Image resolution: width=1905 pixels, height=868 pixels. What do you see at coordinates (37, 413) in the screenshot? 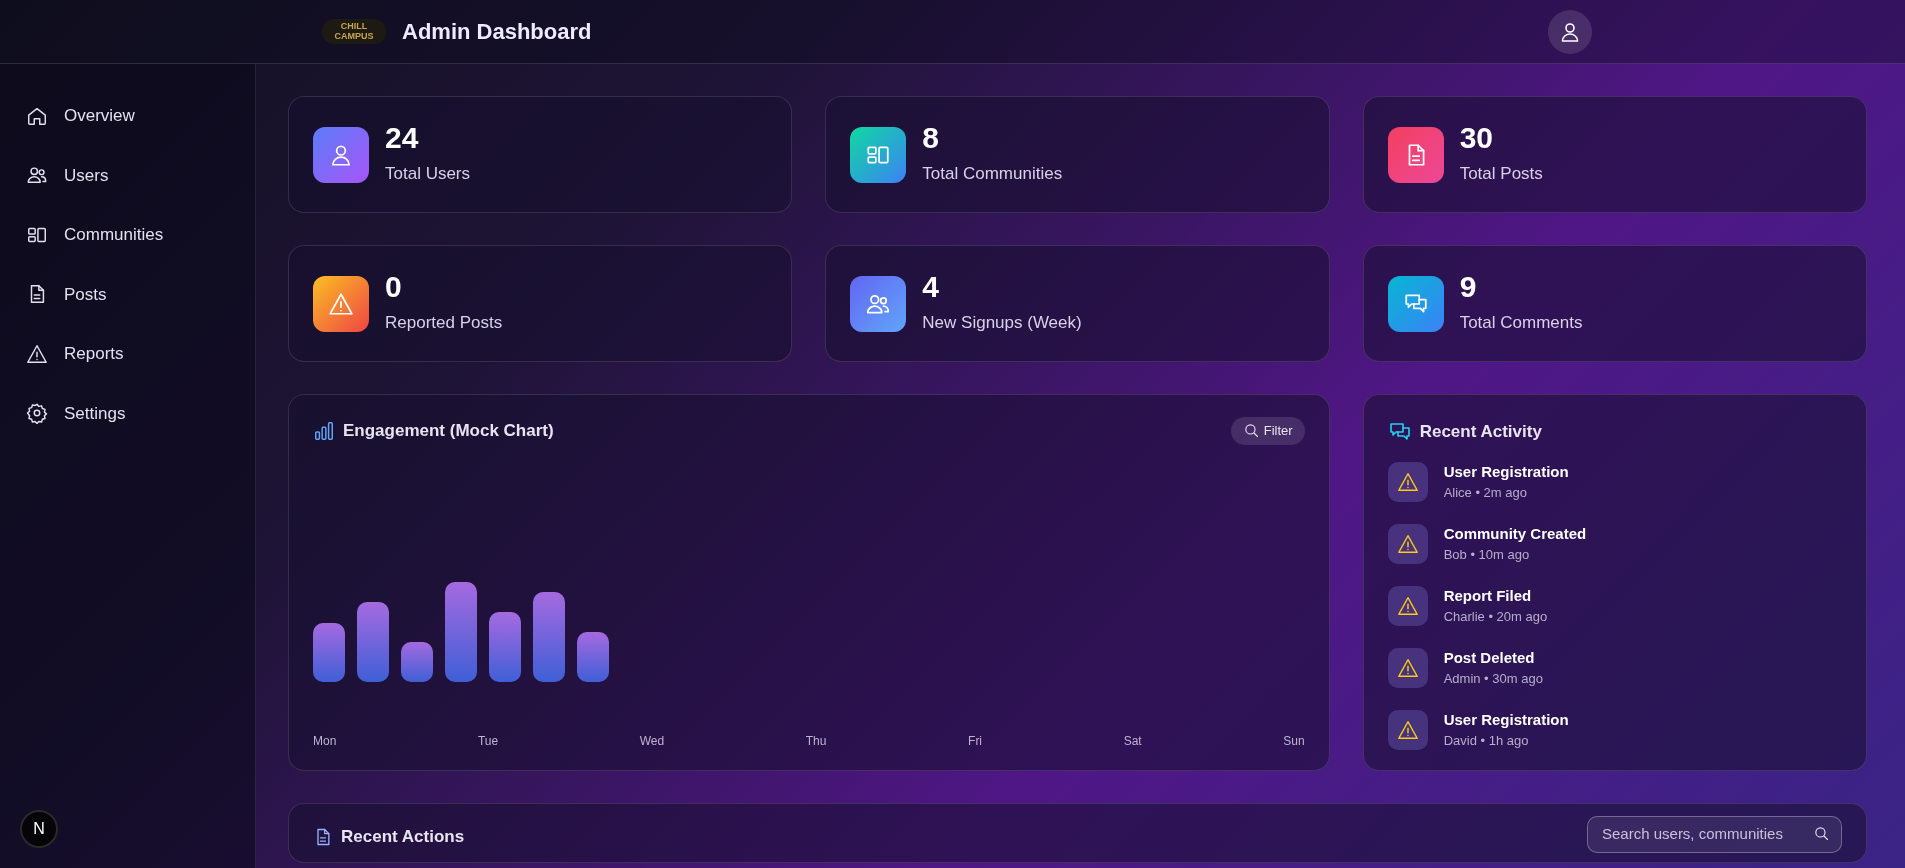
I see `settings-icon` at bounding box center [37, 413].